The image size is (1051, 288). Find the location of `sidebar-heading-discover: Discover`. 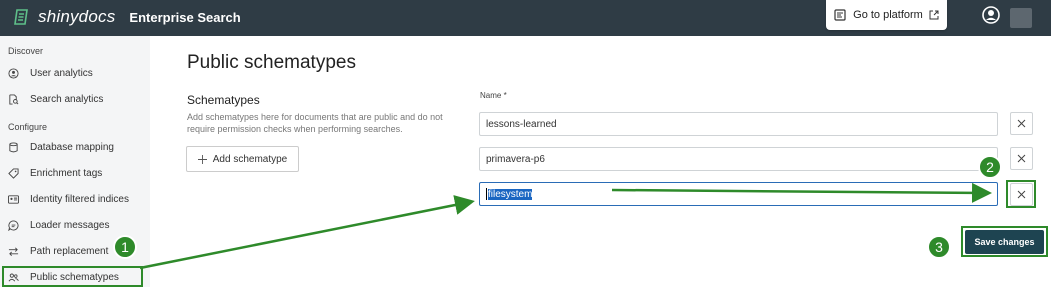

sidebar-heading-discover: Discover is located at coordinates (26, 51).